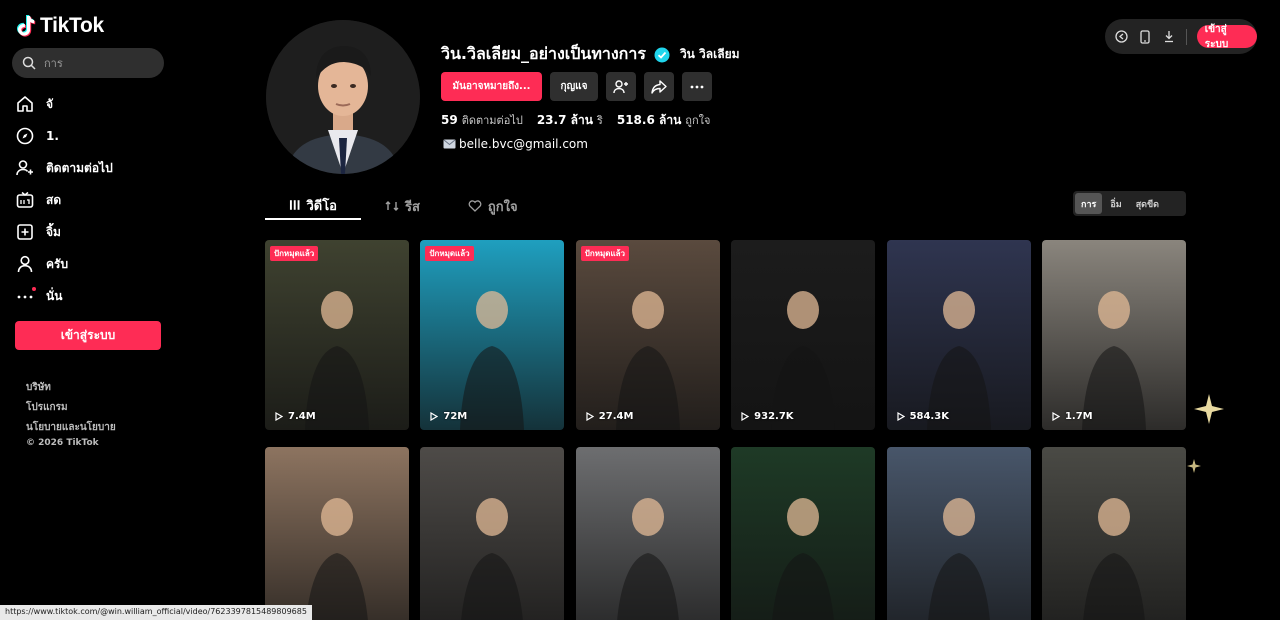  I want to click on view-count-text: 27.4M, so click(616, 416).